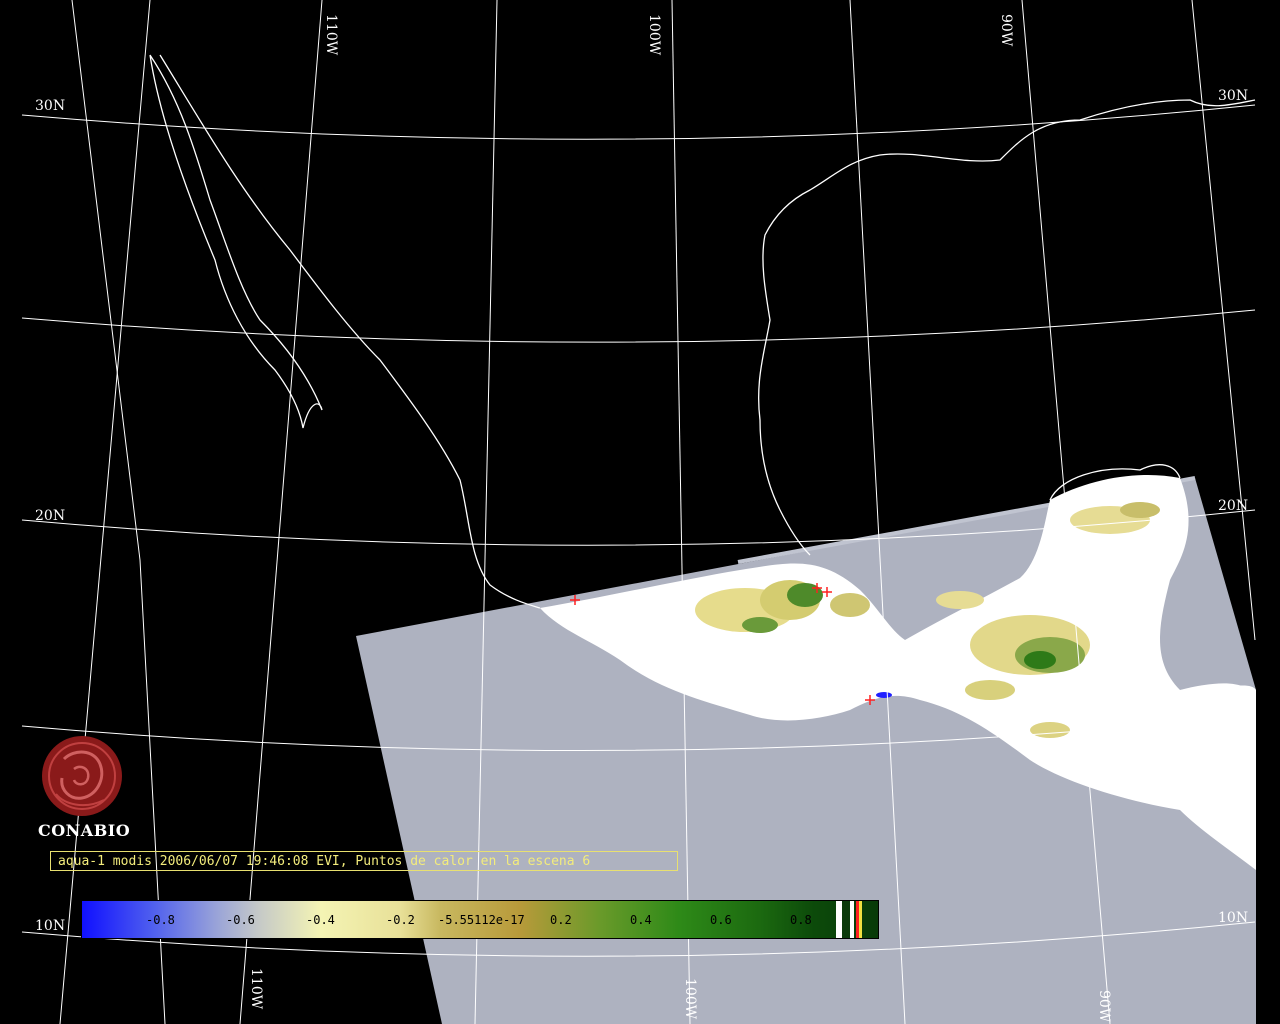  Describe the element at coordinates (50, 926) in the screenshot. I see `lat-label-10n-left: 10N` at that location.